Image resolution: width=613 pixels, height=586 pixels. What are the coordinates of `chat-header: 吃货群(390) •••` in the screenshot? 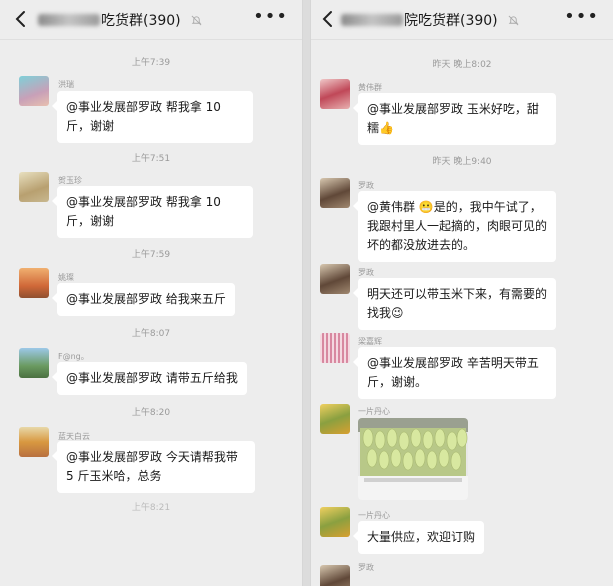 It's located at (151, 20).